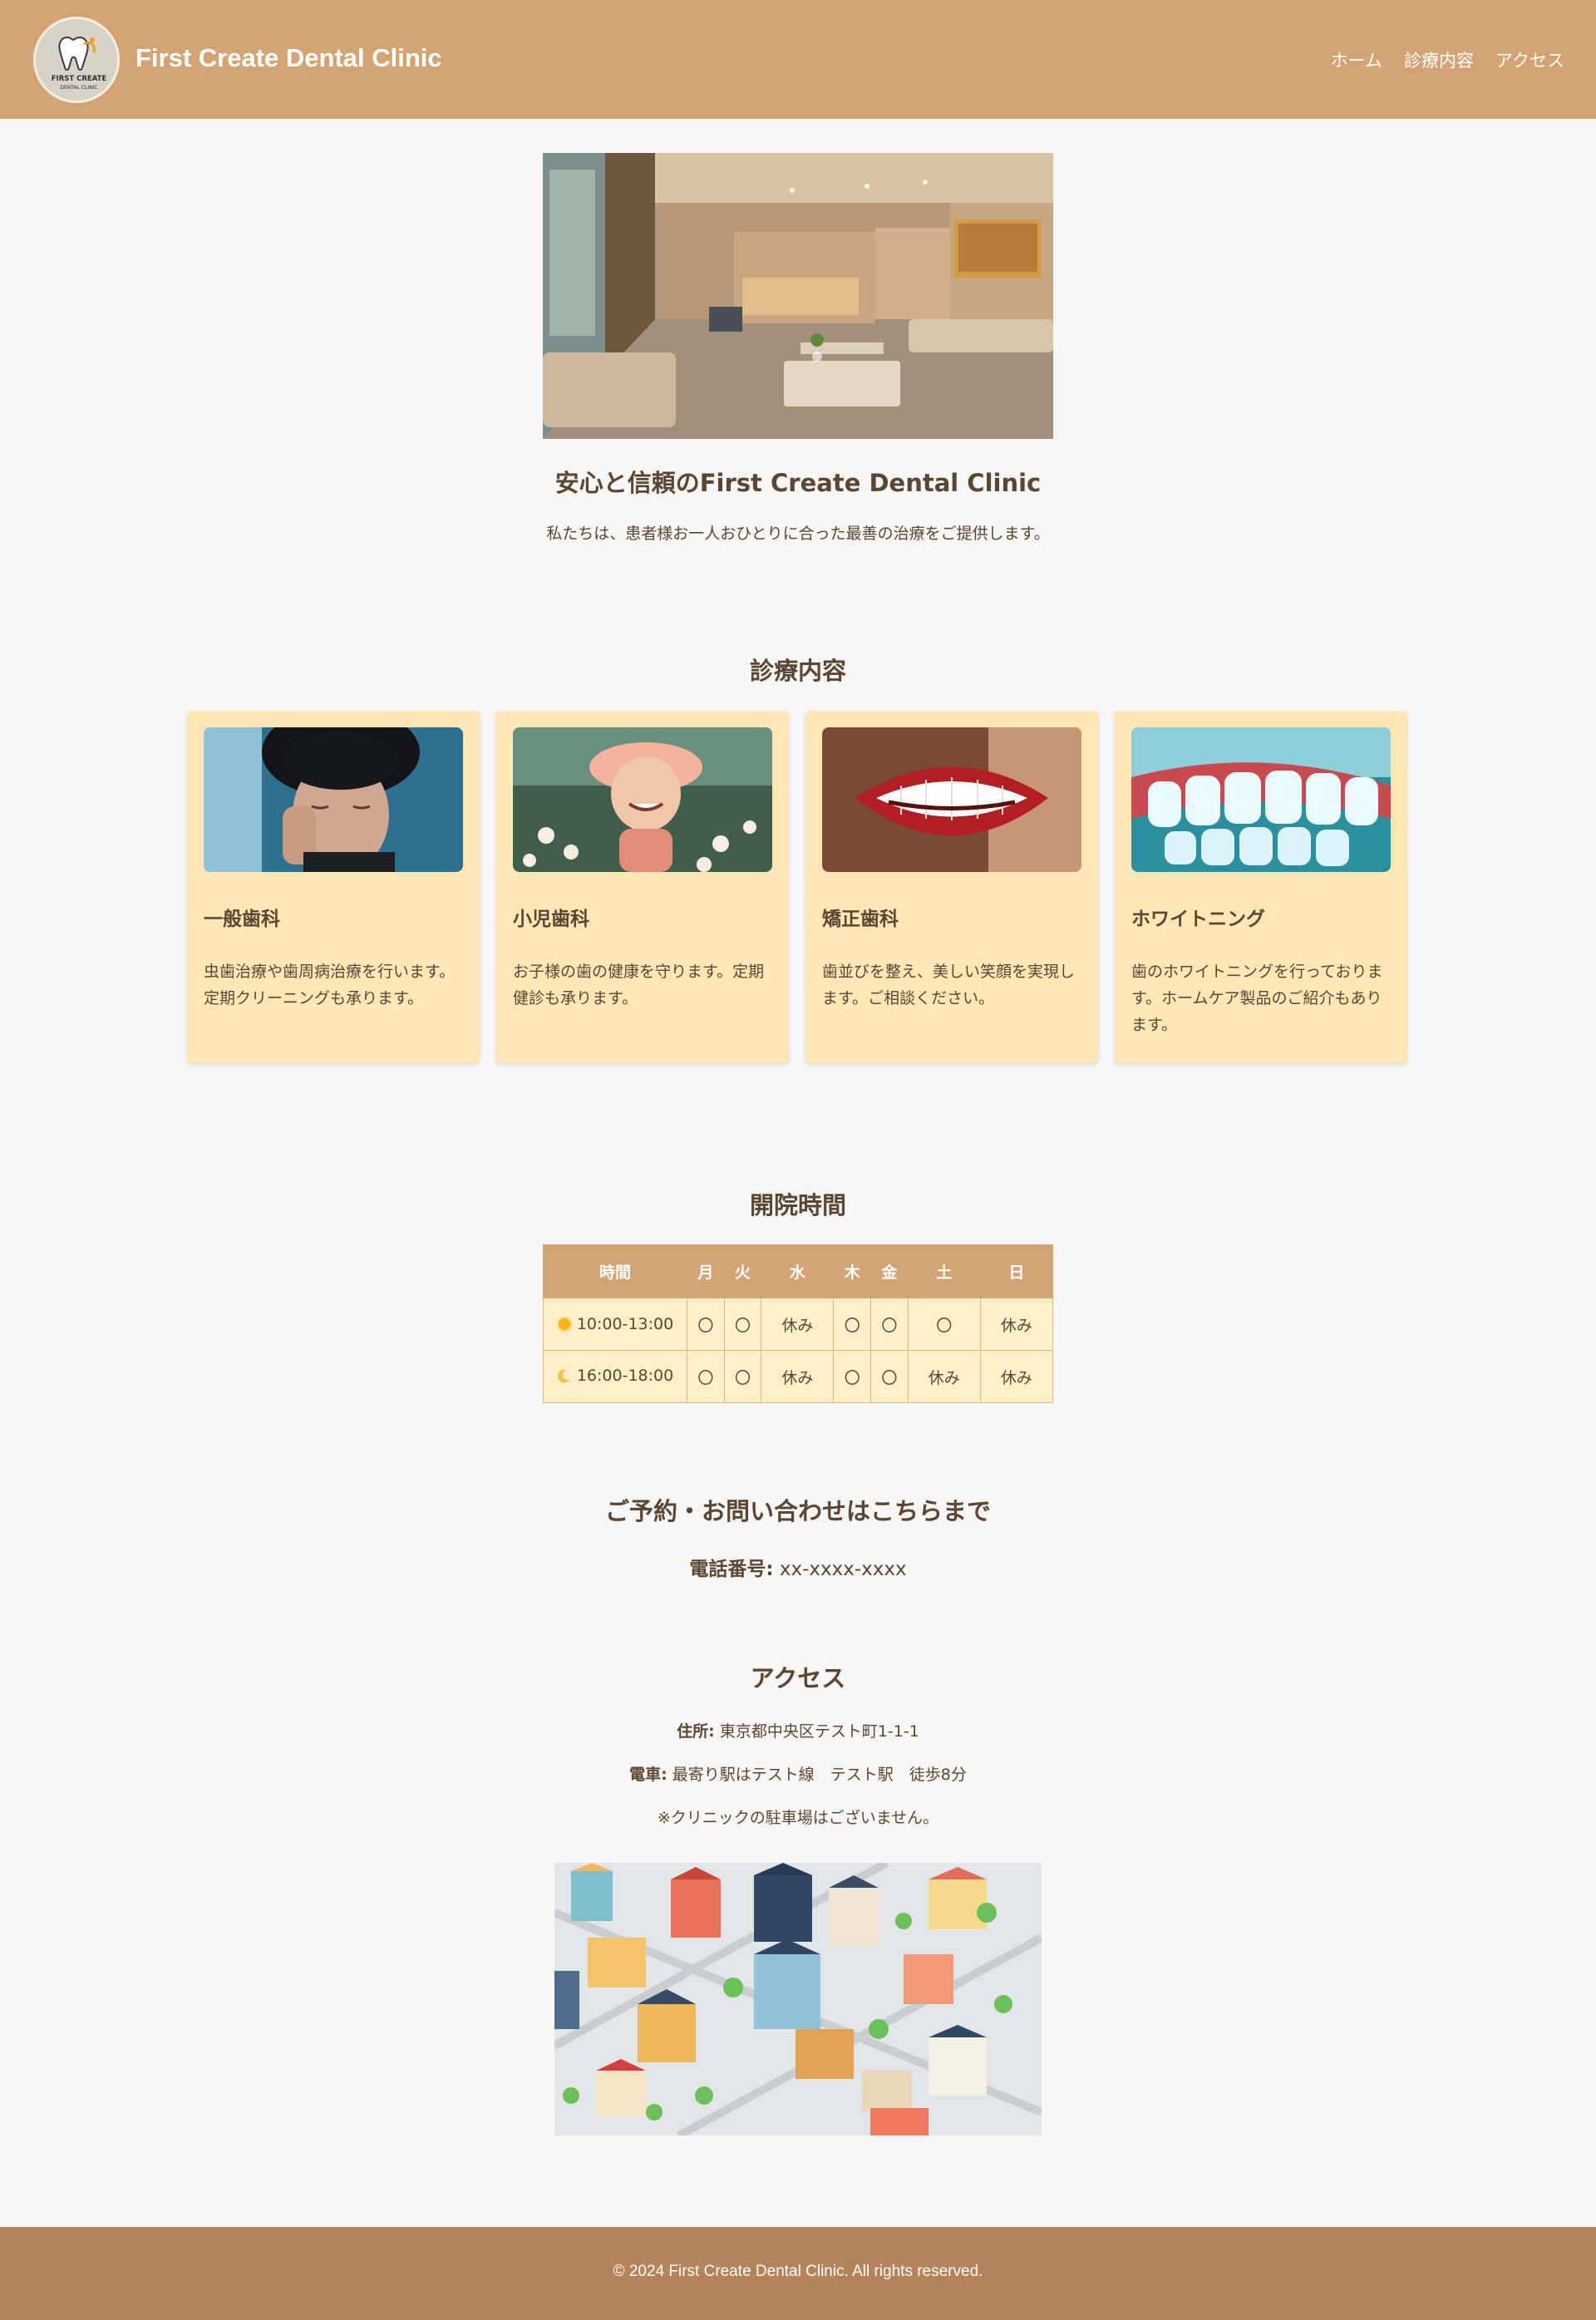 The height and width of the screenshot is (2320, 1596). Describe the element at coordinates (951, 887) in the screenshot. I see `service-card-orthodontics: 矯正歯科 歯並びを整え、美しい笑顔を実現します。ご相談ください。` at that location.